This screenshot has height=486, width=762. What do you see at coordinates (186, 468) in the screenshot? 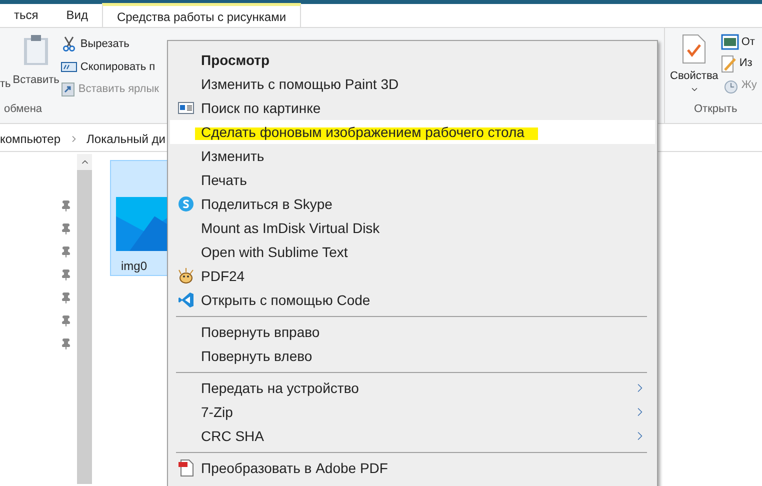
I see `pdf-document-icon` at bounding box center [186, 468].